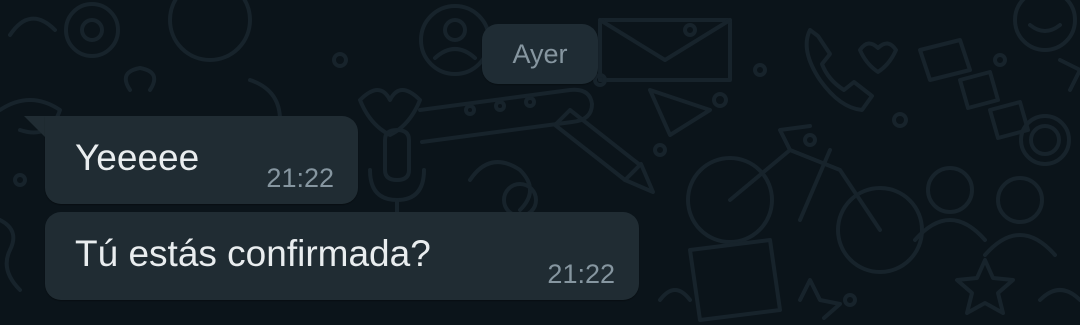 This screenshot has width=1080, height=325. What do you see at coordinates (137, 157) in the screenshot?
I see `message-text: Yeeeee` at bounding box center [137, 157].